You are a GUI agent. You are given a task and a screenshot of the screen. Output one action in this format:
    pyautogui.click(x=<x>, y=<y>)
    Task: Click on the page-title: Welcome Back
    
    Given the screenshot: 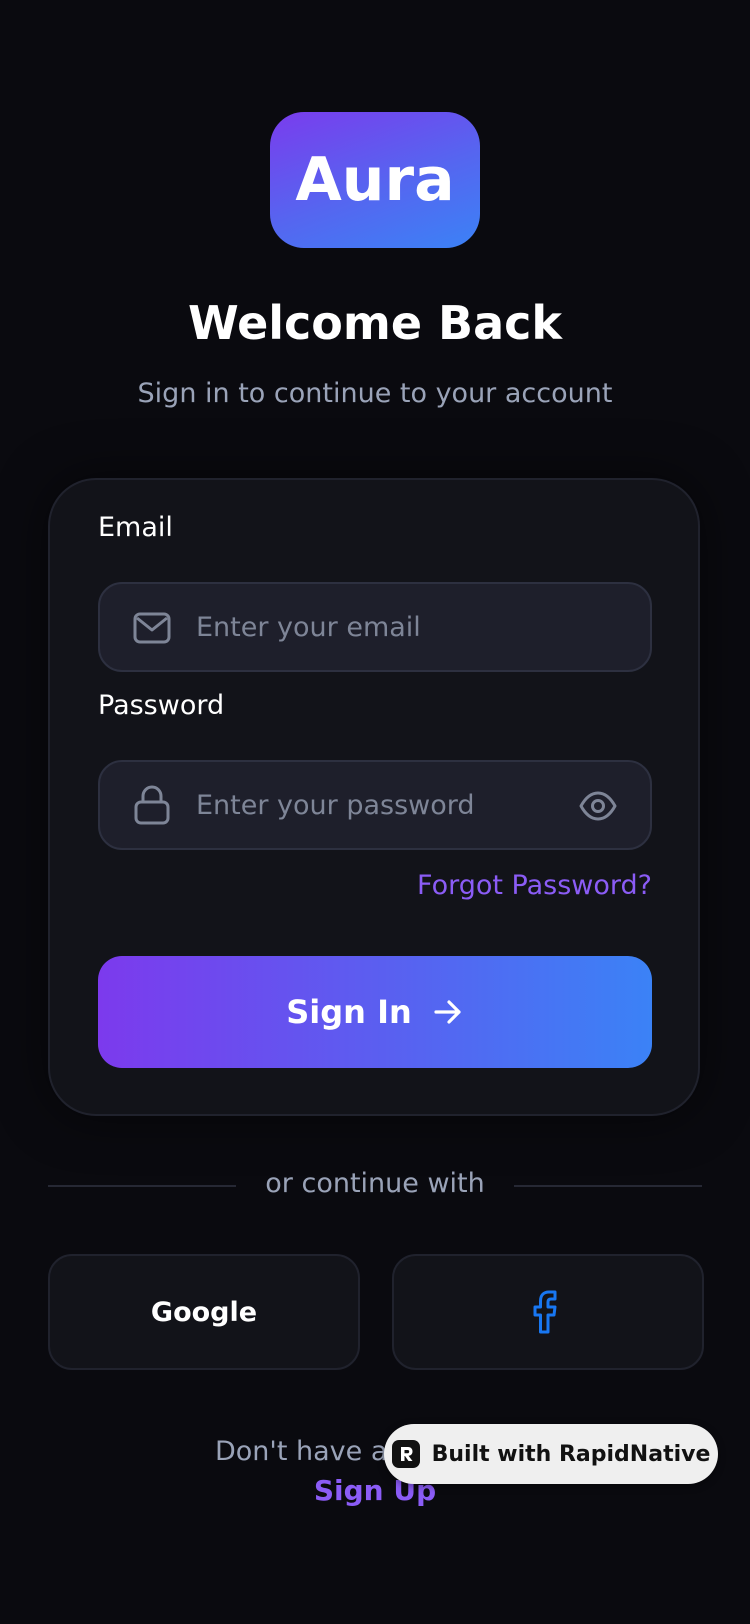 What is the action you would take?
    pyautogui.click(x=375, y=323)
    